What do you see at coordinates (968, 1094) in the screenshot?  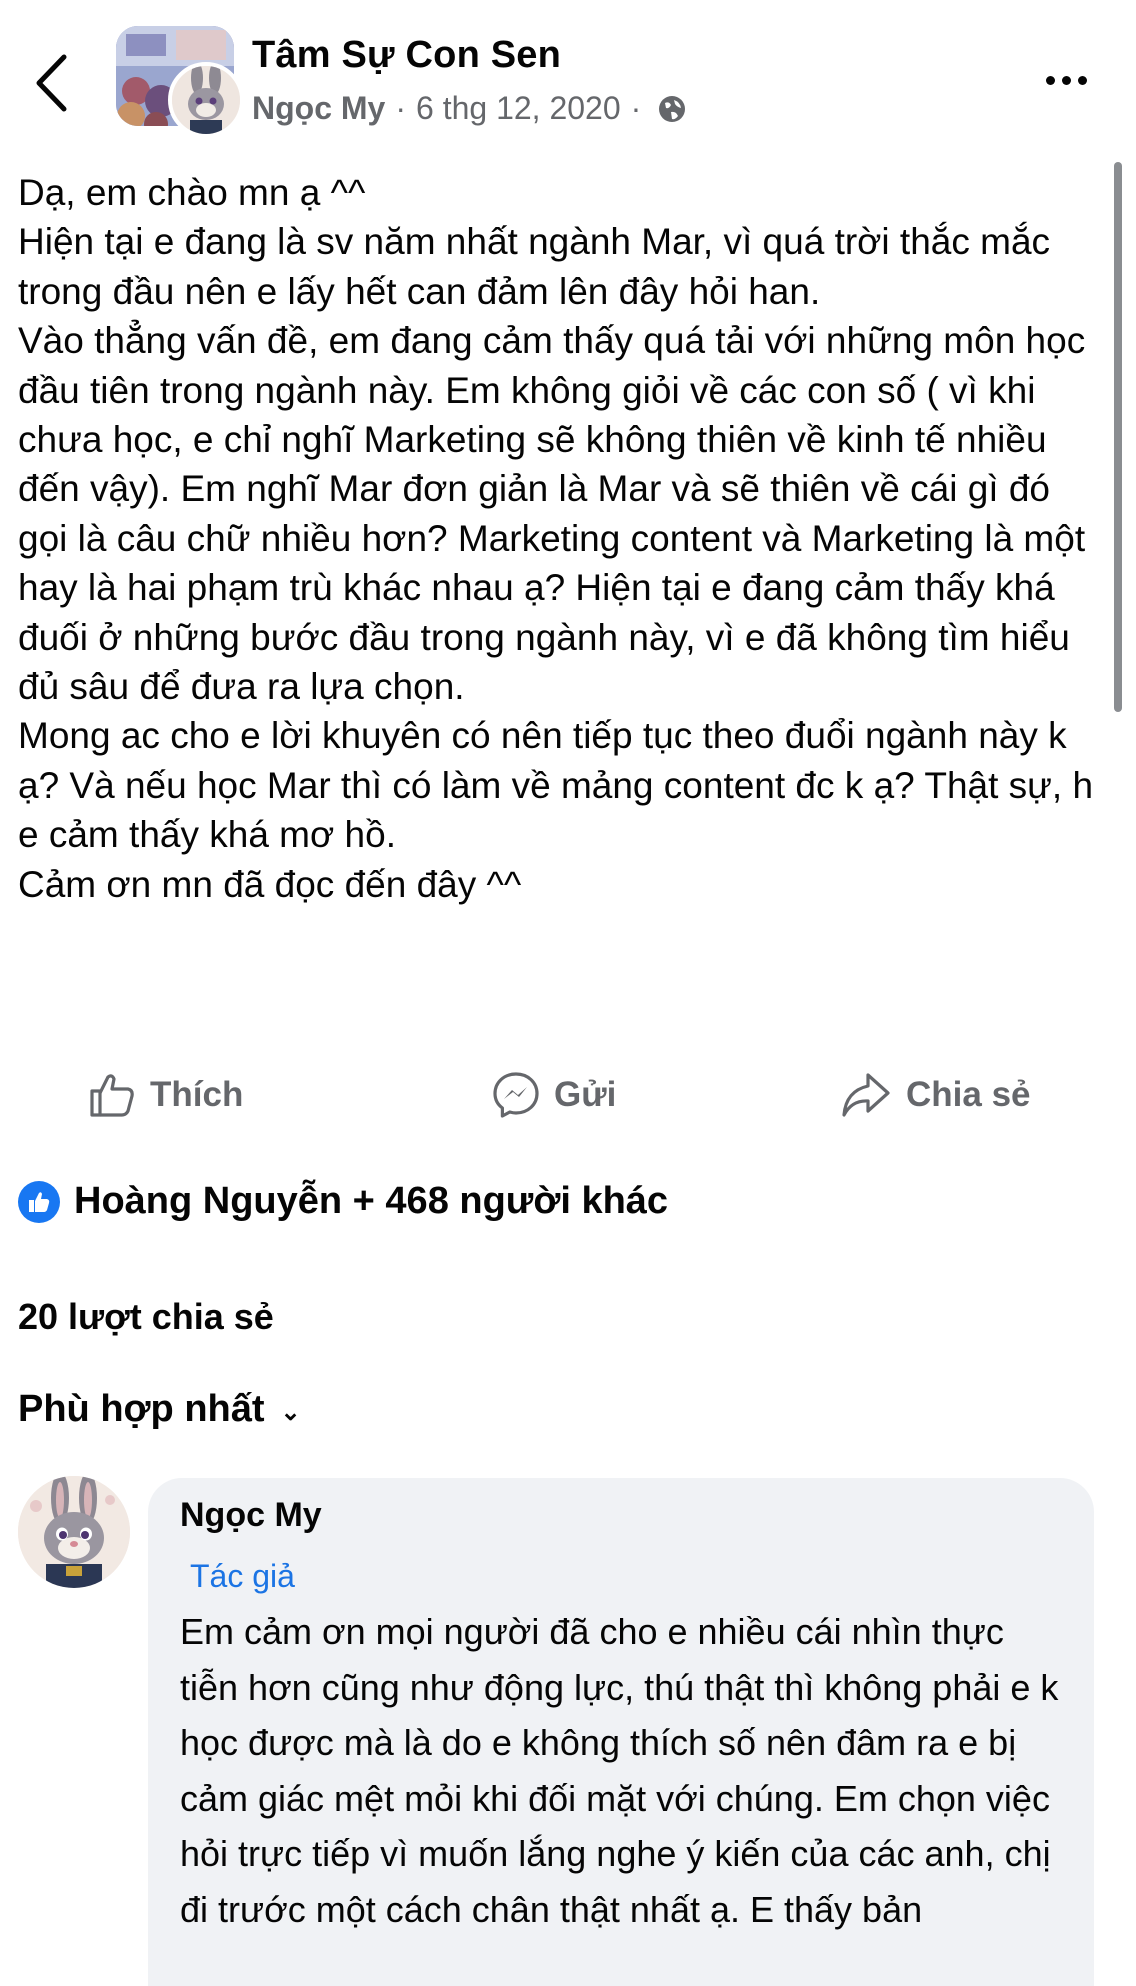 I see `share-label: Chia sẻ` at bounding box center [968, 1094].